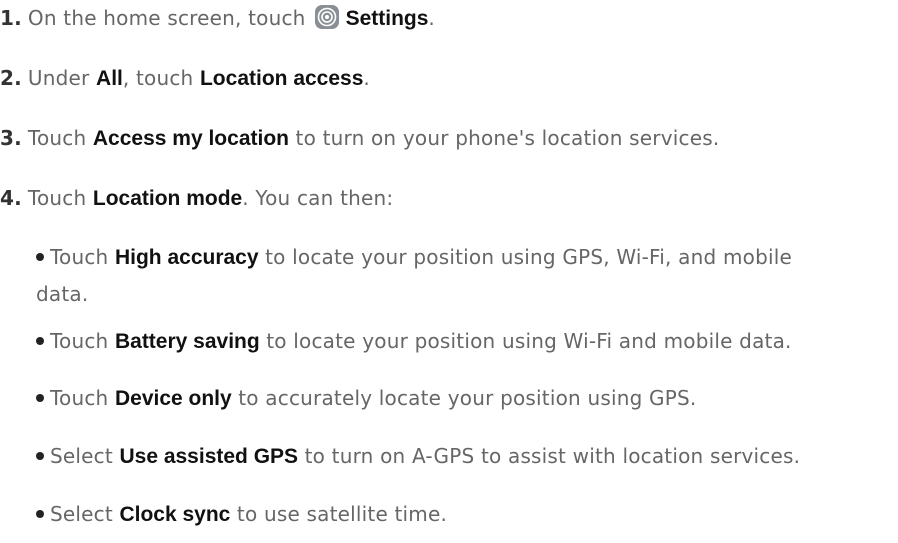  What do you see at coordinates (62, 78) in the screenshot?
I see `step-text: Under` at bounding box center [62, 78].